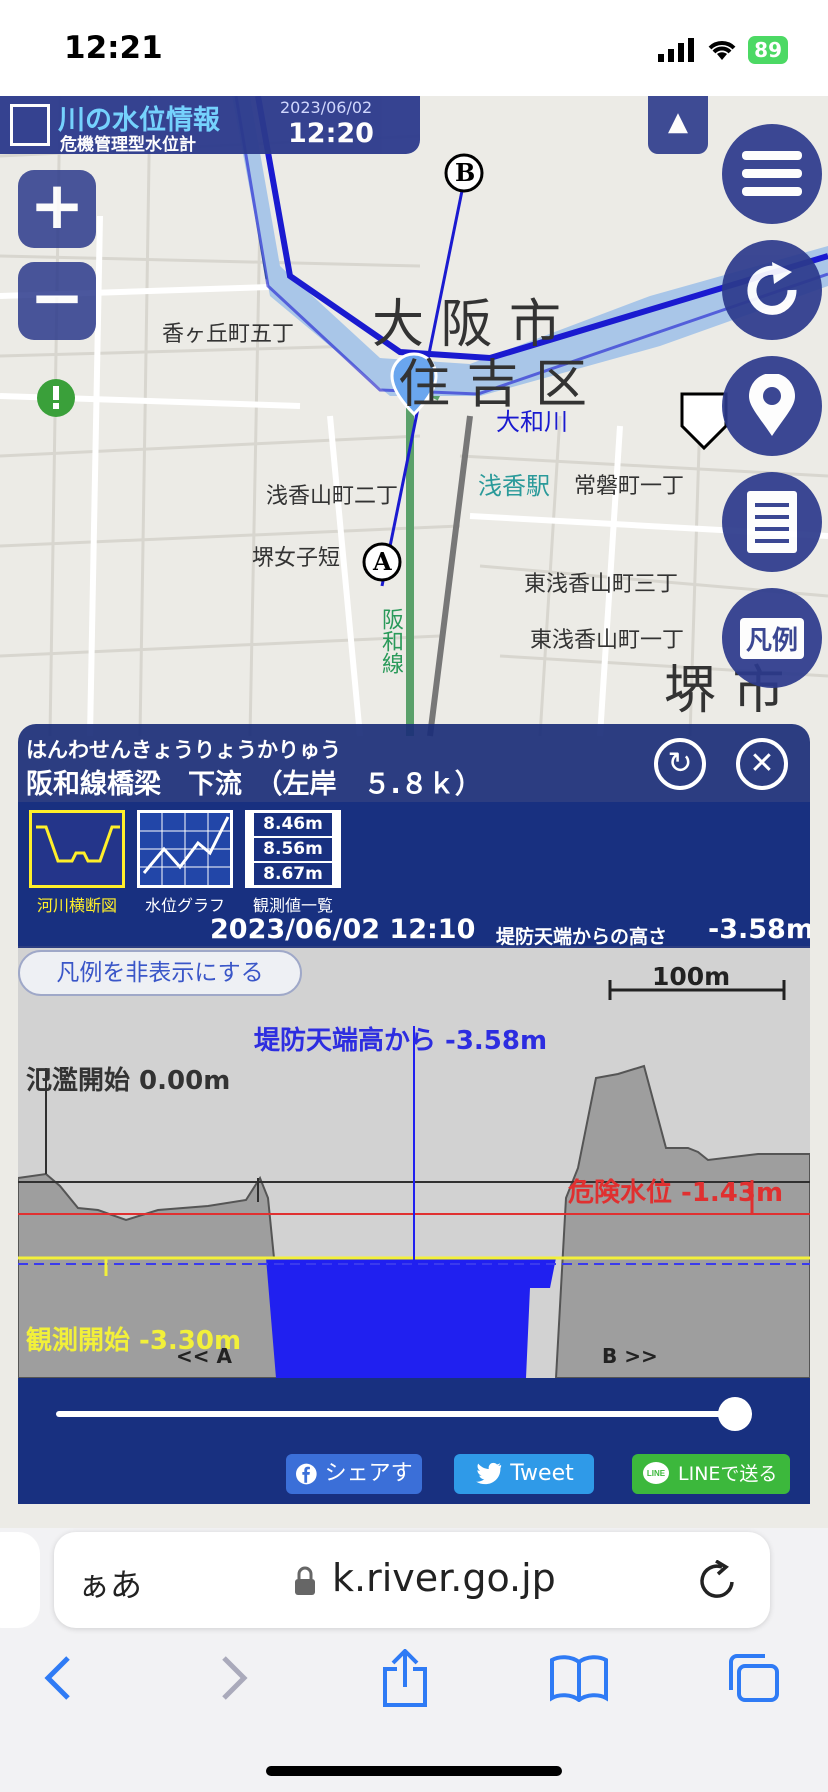 Image resolution: width=828 pixels, height=1792 pixels. I want to click on hamburger-icon, so click(772, 173).